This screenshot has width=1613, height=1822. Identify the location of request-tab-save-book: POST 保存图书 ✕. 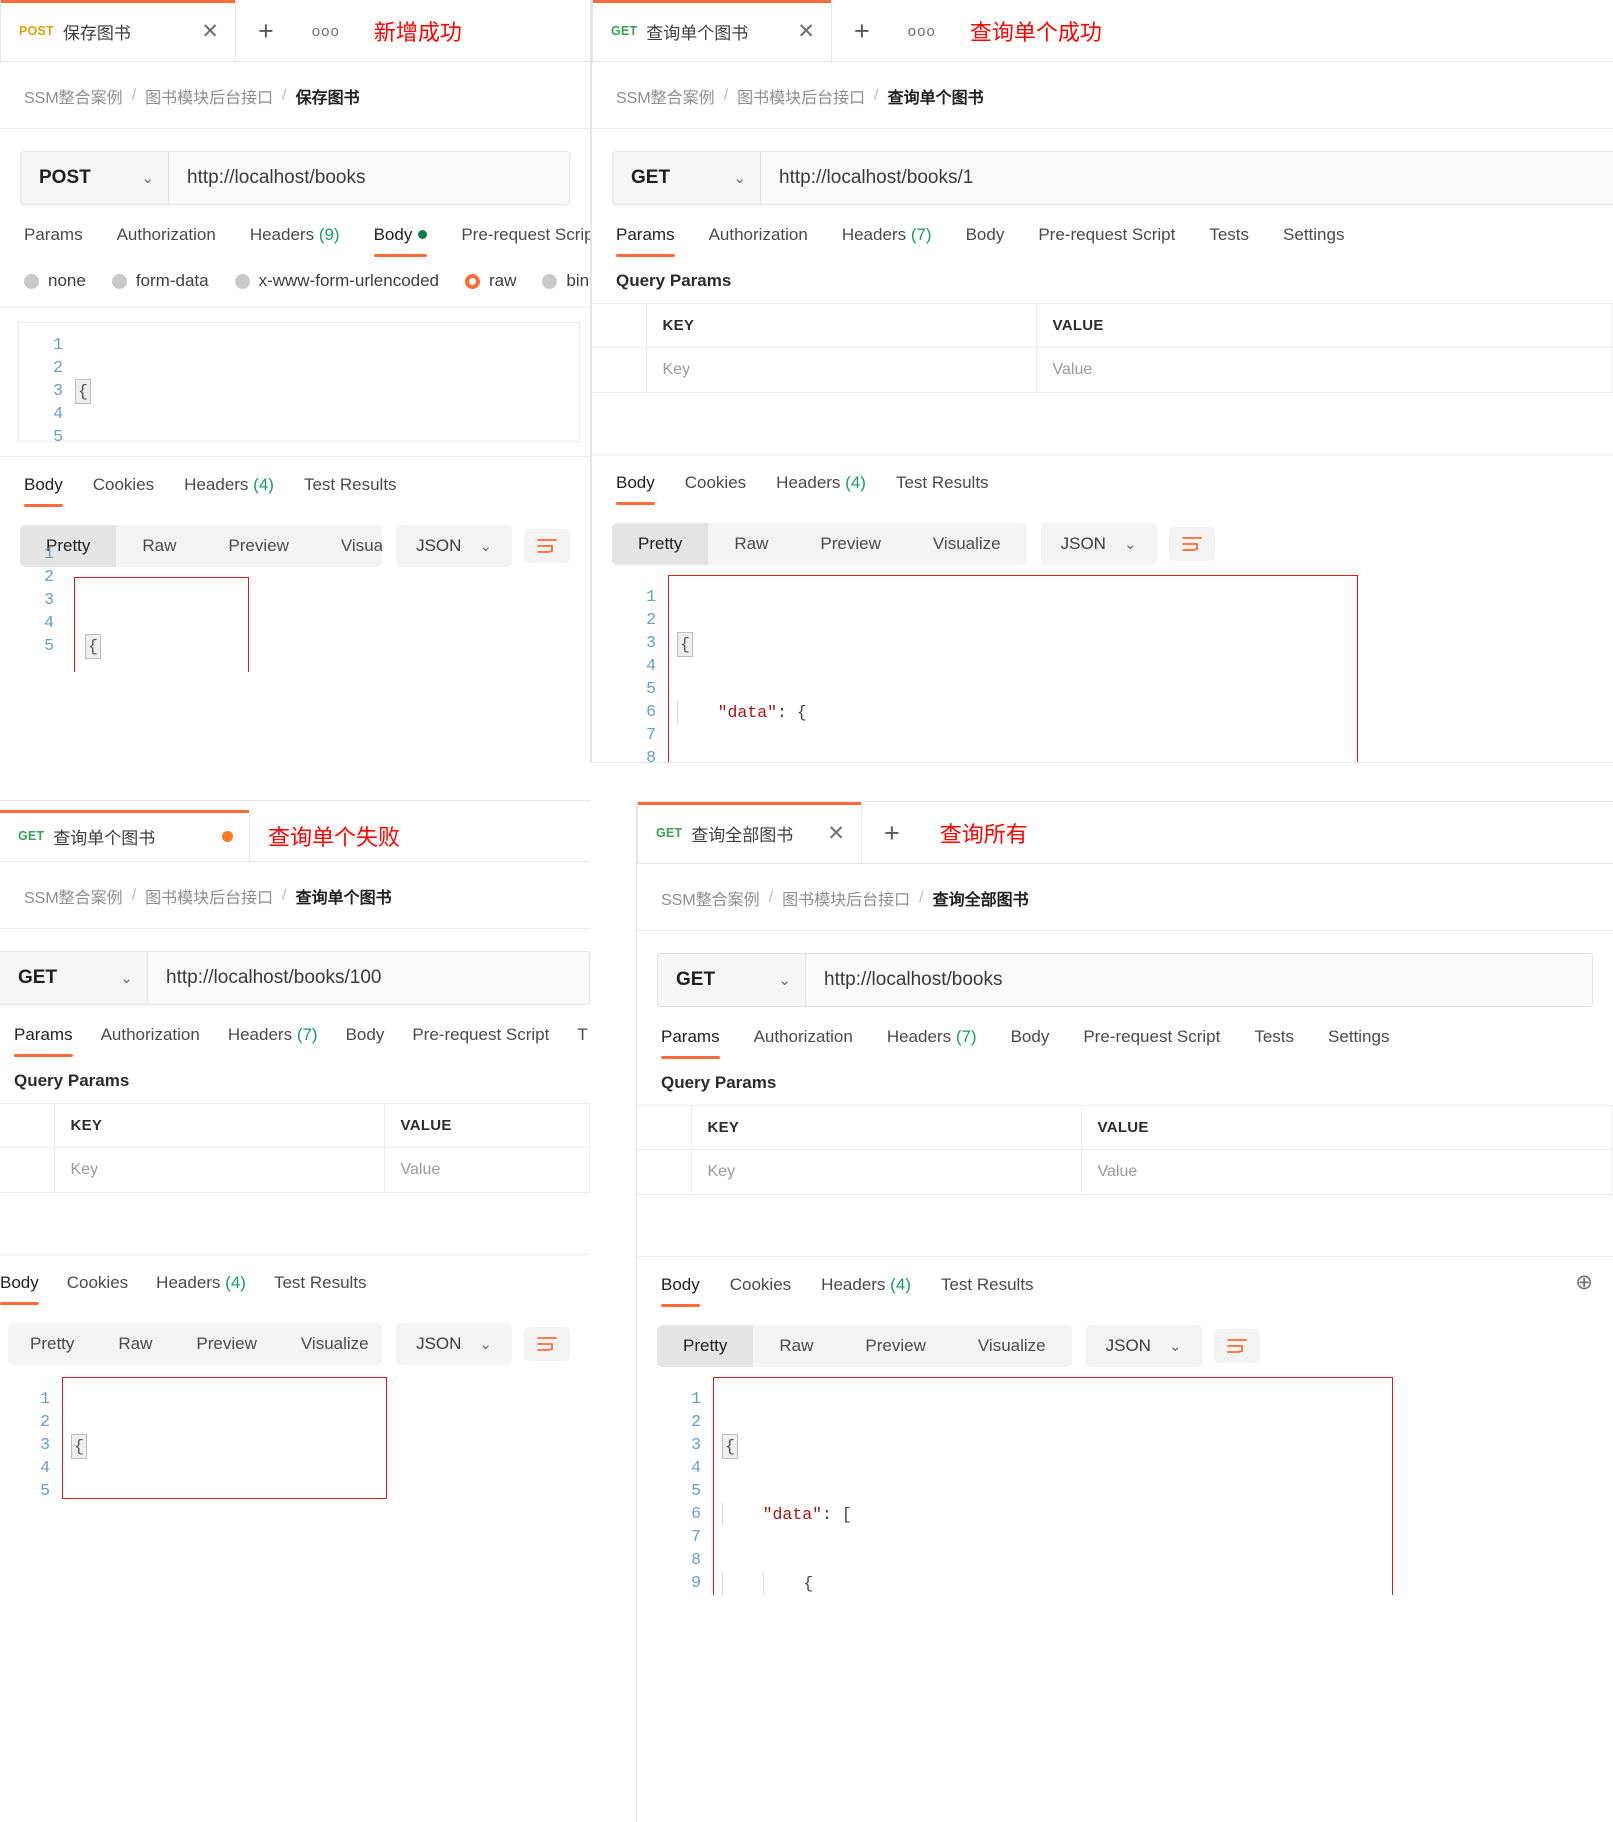
(118, 31).